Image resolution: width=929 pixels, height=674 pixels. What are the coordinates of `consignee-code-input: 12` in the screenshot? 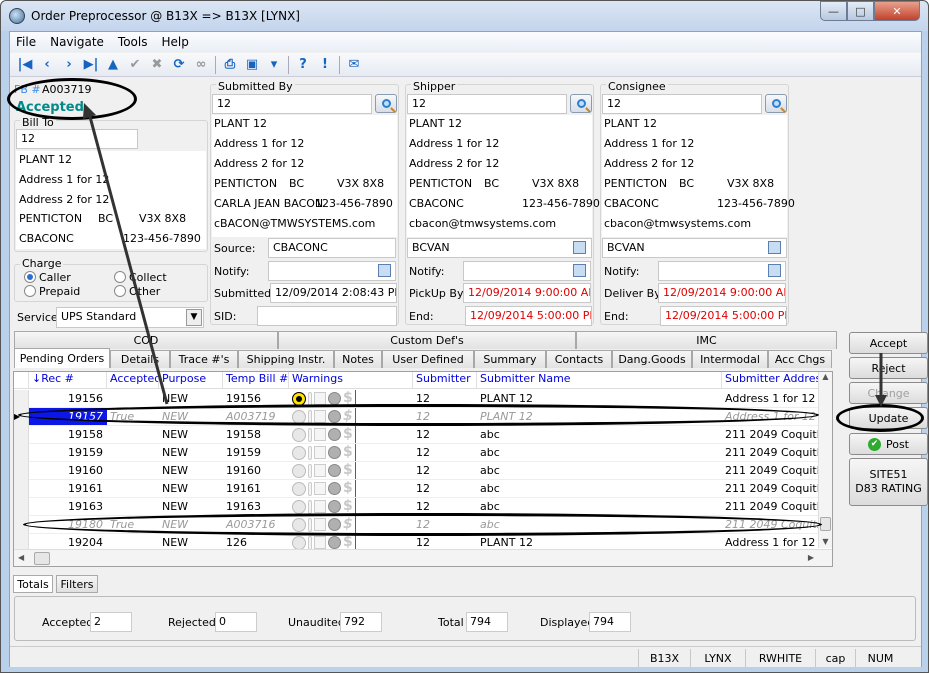 It's located at (682, 104).